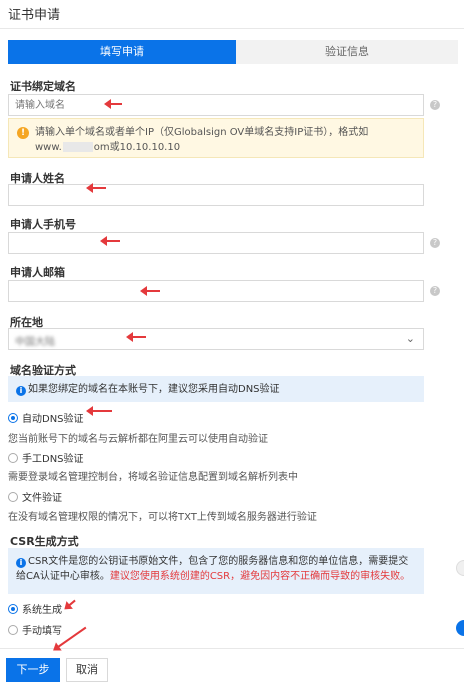 This screenshot has width=464, height=682. I want to click on location-value: 中国大陆, so click(35, 342).